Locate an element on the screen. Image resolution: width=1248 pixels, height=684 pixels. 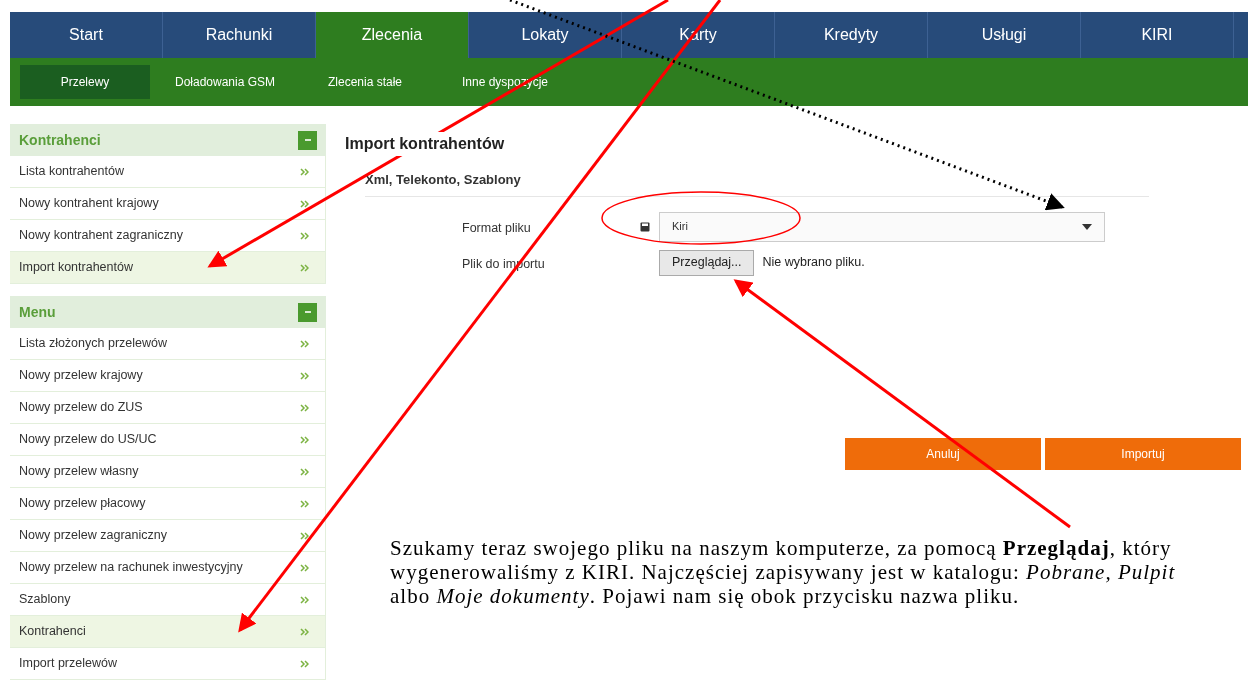
sidebar-item: Nowy kontrahent krajowy is located at coordinates (168, 204).